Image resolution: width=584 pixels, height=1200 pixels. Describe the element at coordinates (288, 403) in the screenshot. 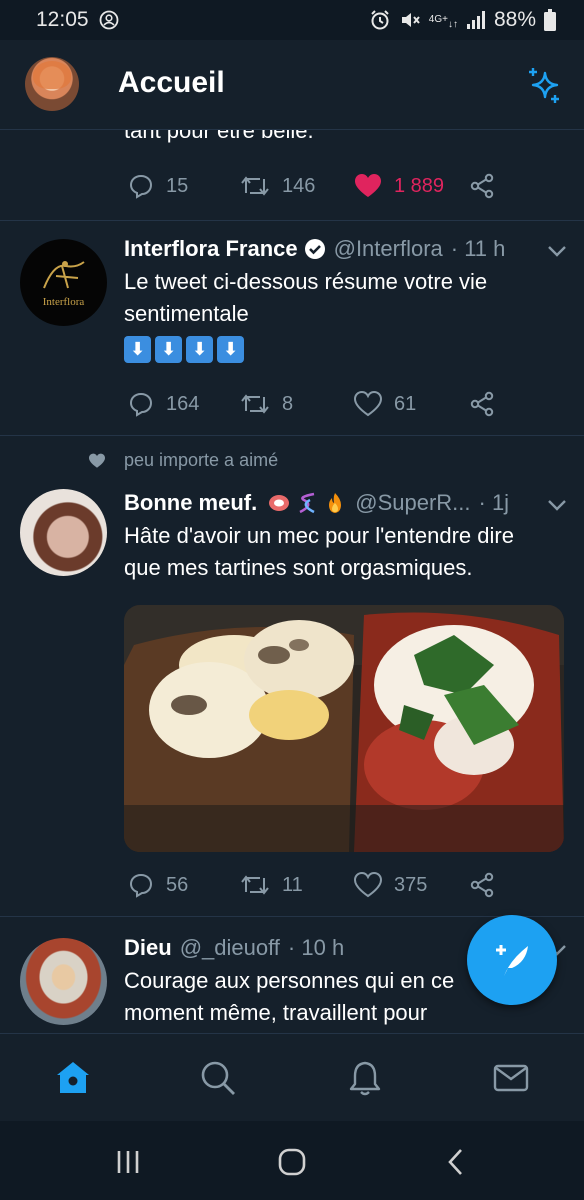

I see `retweet-count: 8` at that location.